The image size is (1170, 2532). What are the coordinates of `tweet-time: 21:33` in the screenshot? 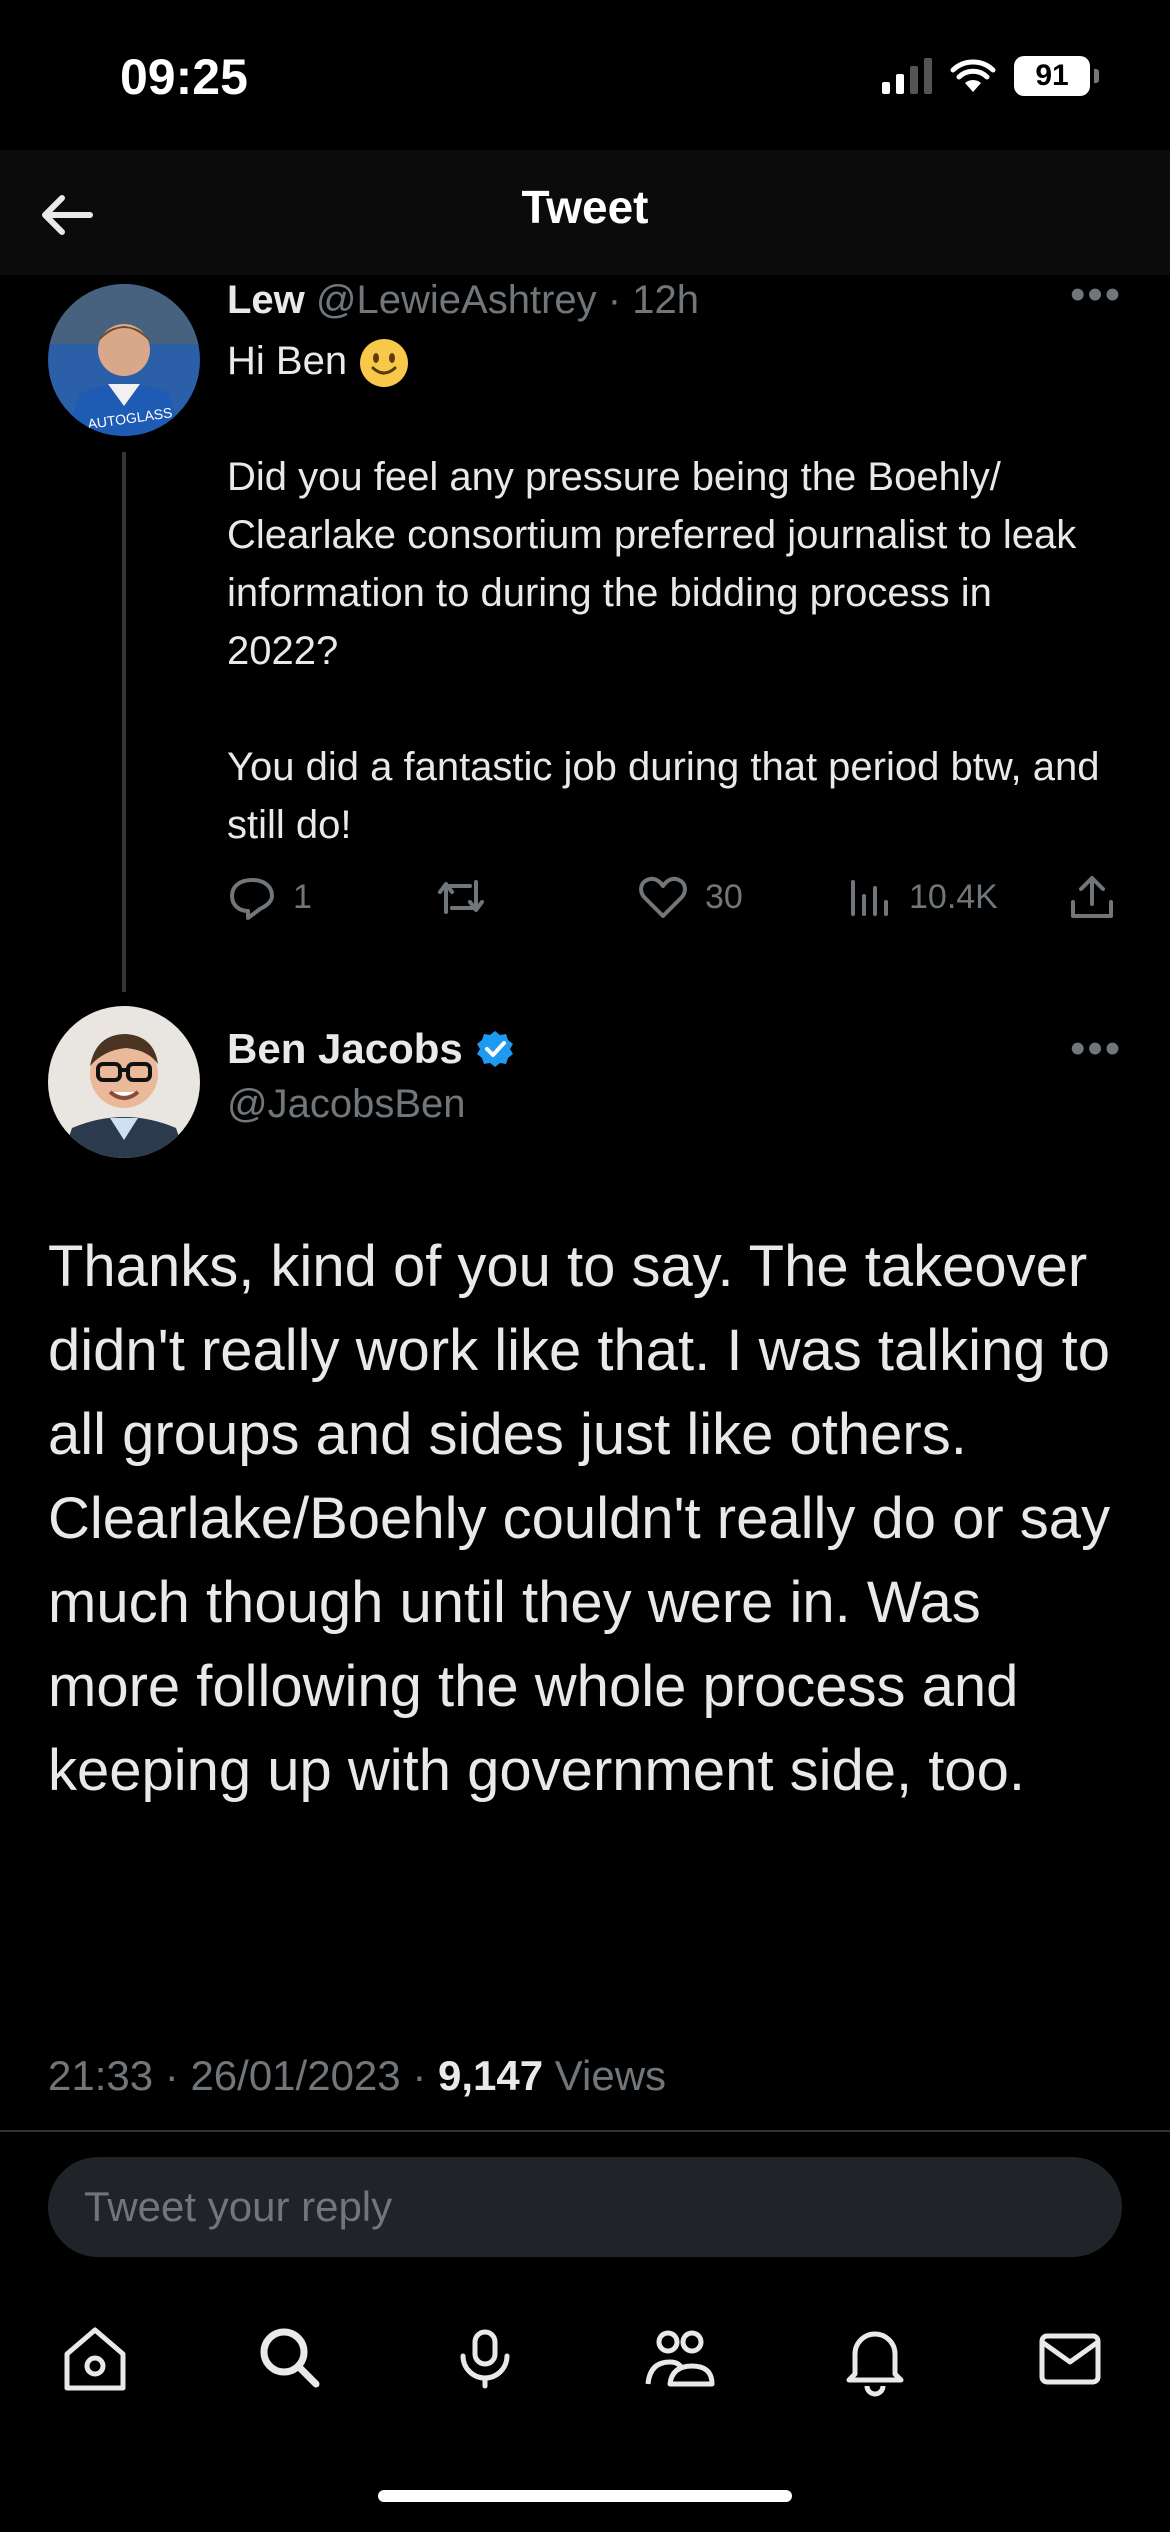 It's located at (101, 2075).